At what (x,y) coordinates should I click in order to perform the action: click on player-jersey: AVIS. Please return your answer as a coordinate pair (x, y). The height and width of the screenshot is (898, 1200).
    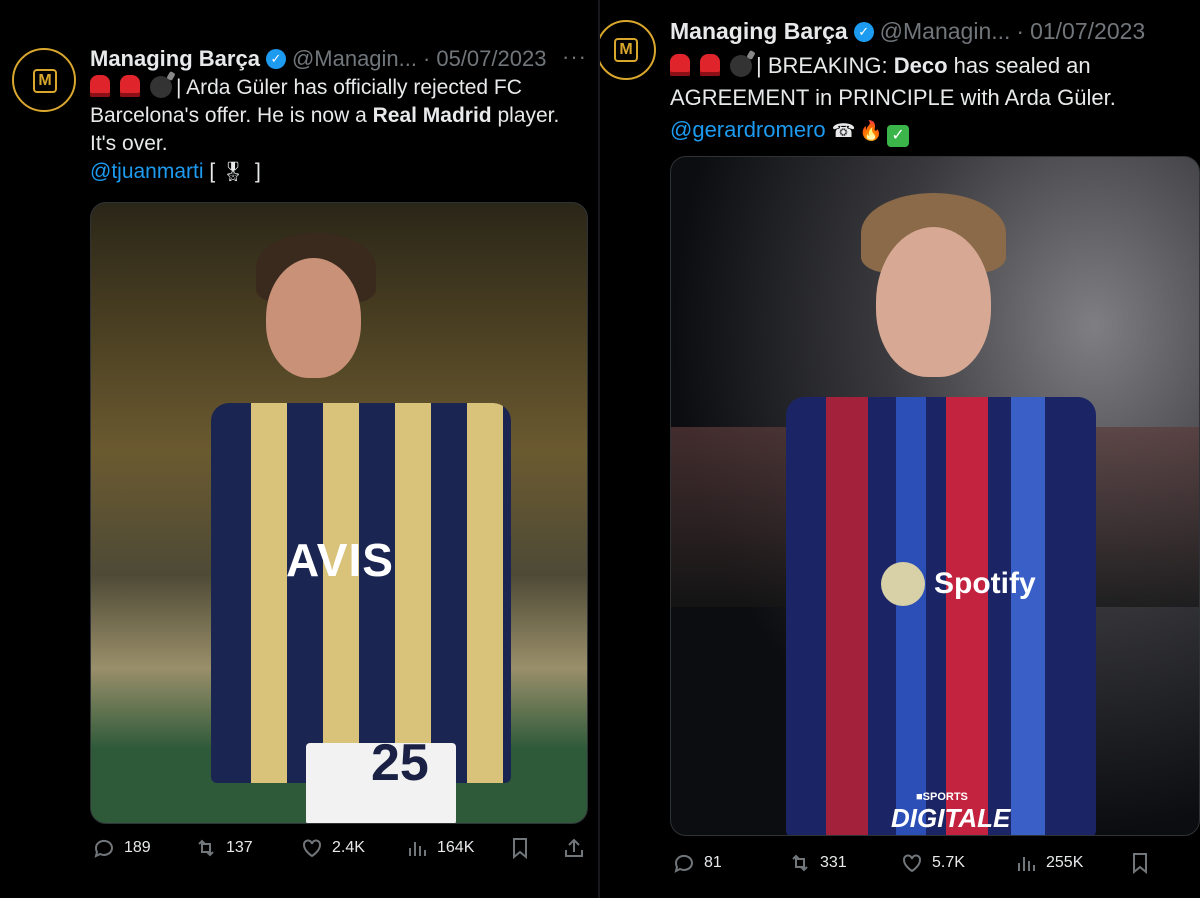
    Looking at the image, I should click on (361, 593).